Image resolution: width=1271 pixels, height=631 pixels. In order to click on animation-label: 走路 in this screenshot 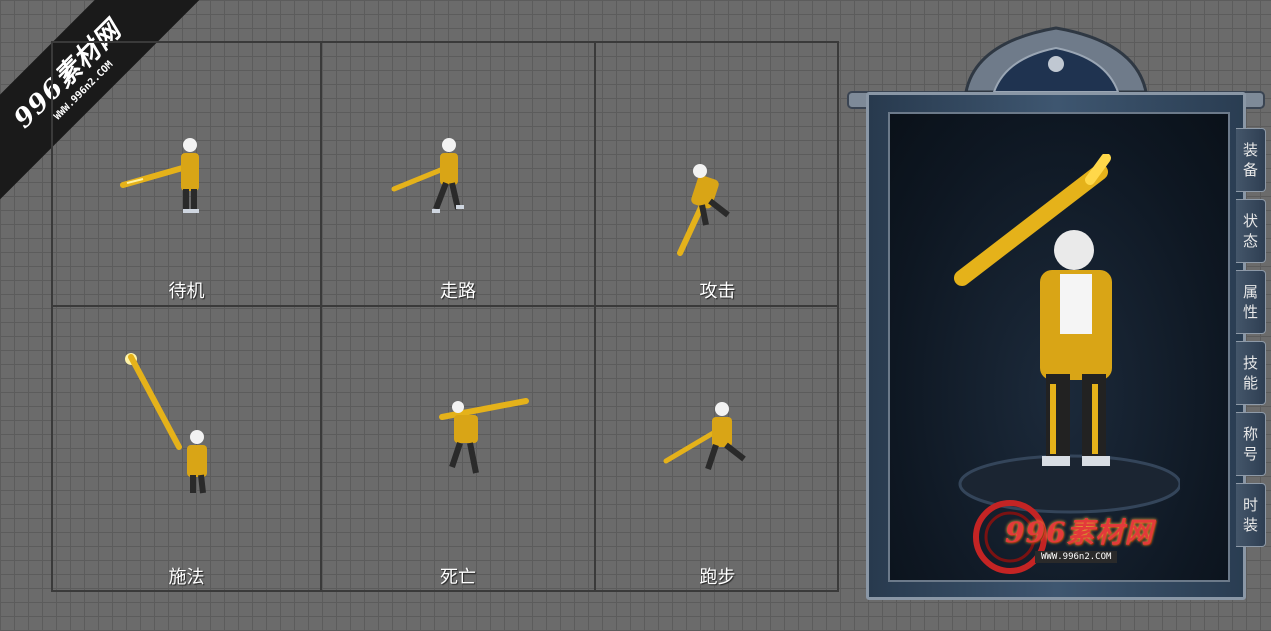, I will do `click(458, 291)`.